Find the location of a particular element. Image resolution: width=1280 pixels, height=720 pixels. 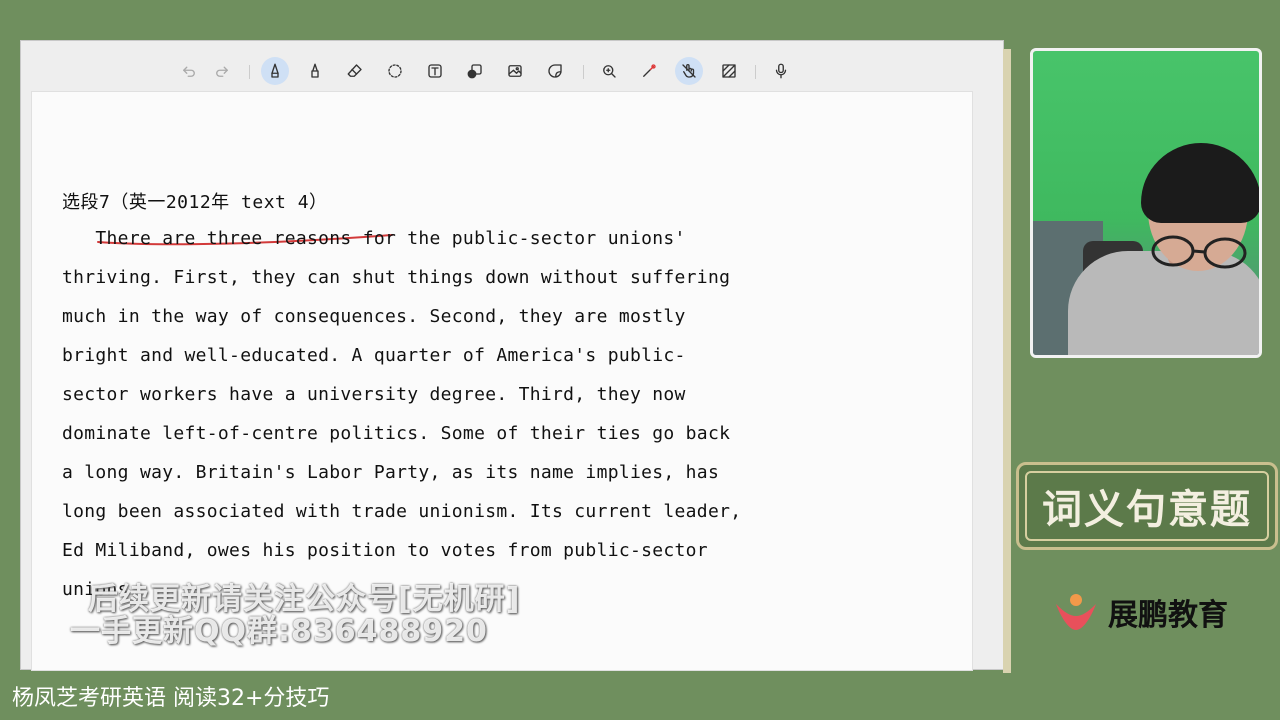

touch-write-icon is located at coordinates (689, 71).